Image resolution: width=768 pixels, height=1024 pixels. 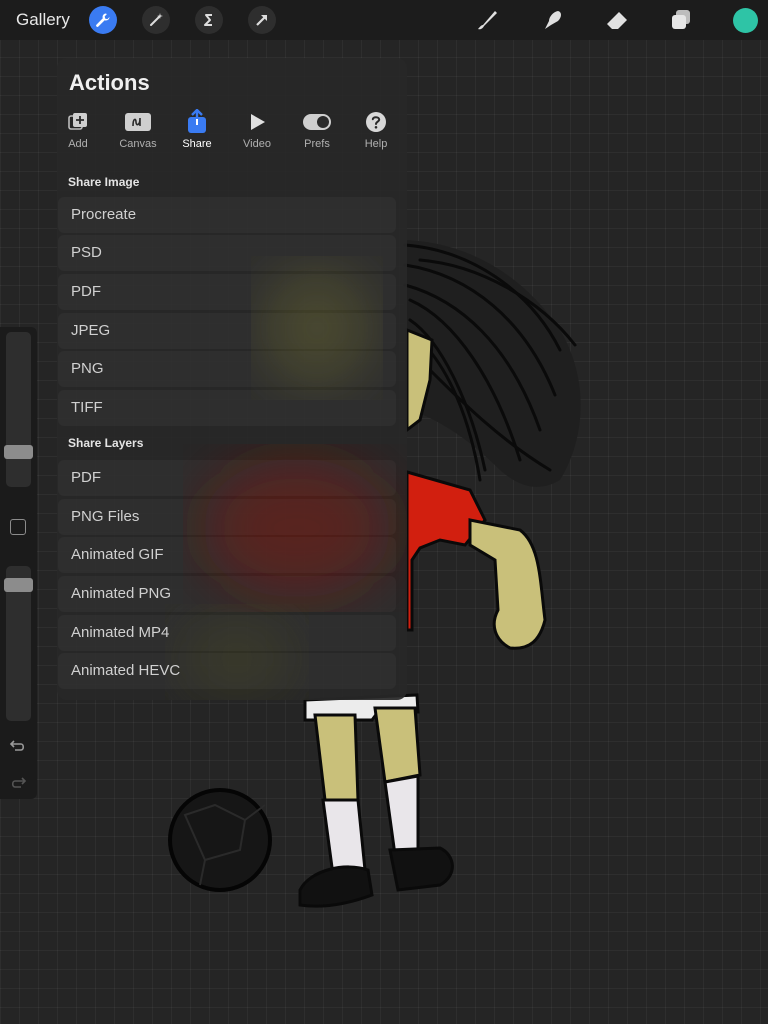 I want to click on share-image-title: Share Image, so click(x=104, y=182).